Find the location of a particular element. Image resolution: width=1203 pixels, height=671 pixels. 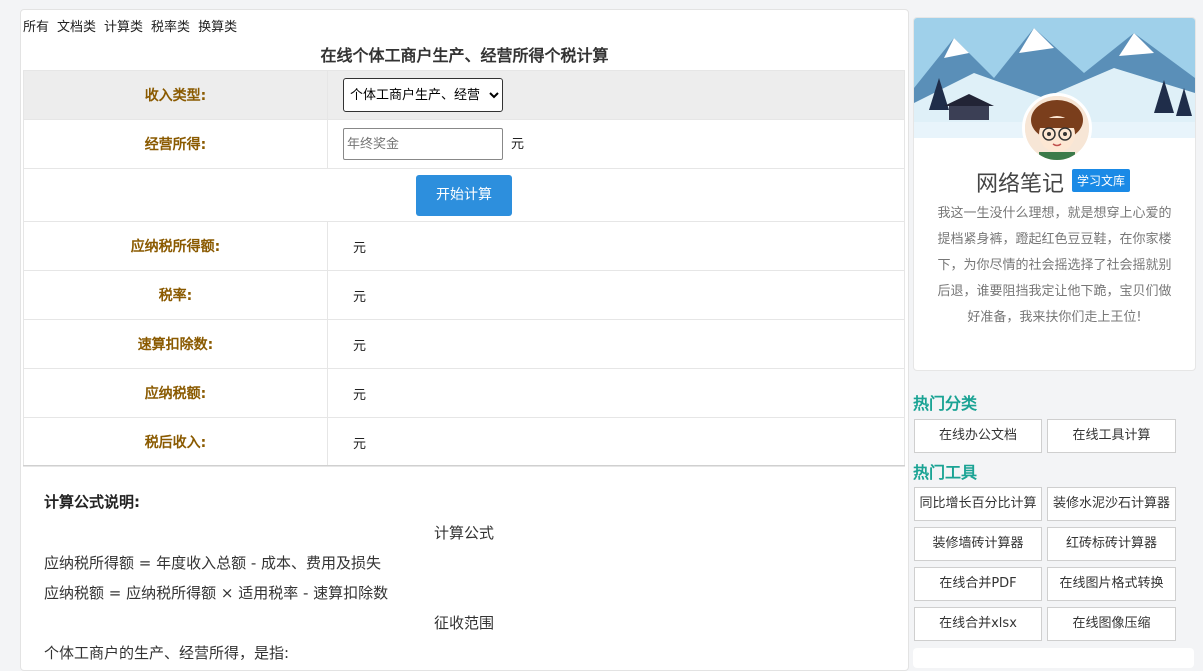

tool-yoy-growth: 同比增长百分比计算 is located at coordinates (978, 504).